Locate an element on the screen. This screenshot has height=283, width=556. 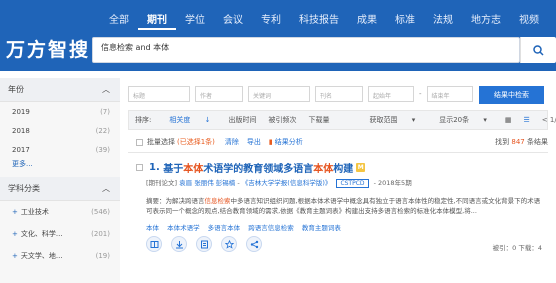
title-part: 术语学的教育领域多语言 is located at coordinates (258, 169).